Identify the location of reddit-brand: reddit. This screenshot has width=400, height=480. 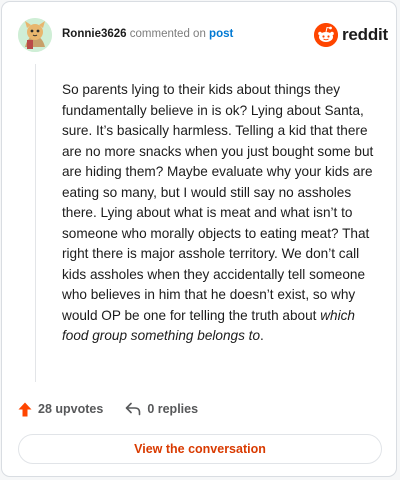
(351, 35).